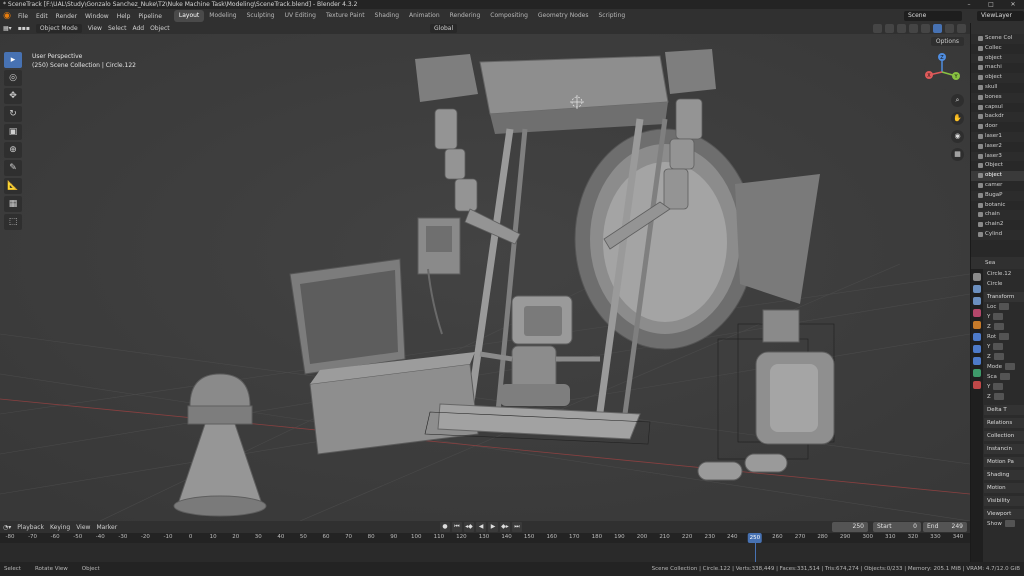  I want to click on editor-type-icon: ▦▾, so click(7, 28).